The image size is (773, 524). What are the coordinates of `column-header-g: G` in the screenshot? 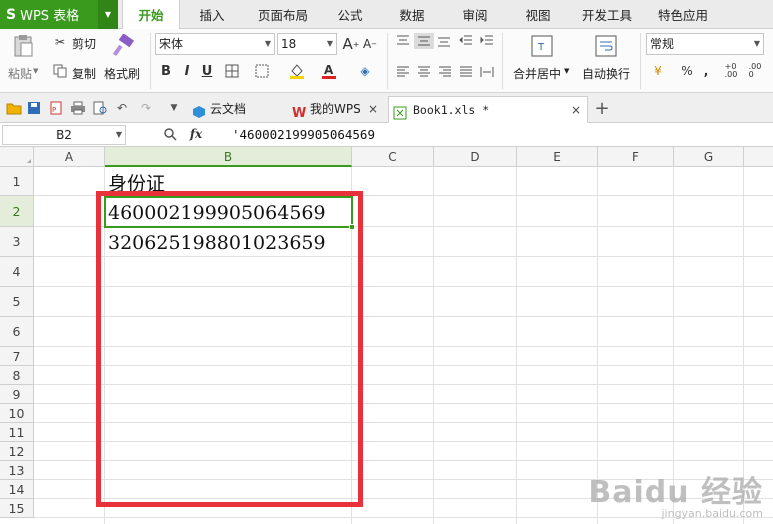 It's located at (709, 157).